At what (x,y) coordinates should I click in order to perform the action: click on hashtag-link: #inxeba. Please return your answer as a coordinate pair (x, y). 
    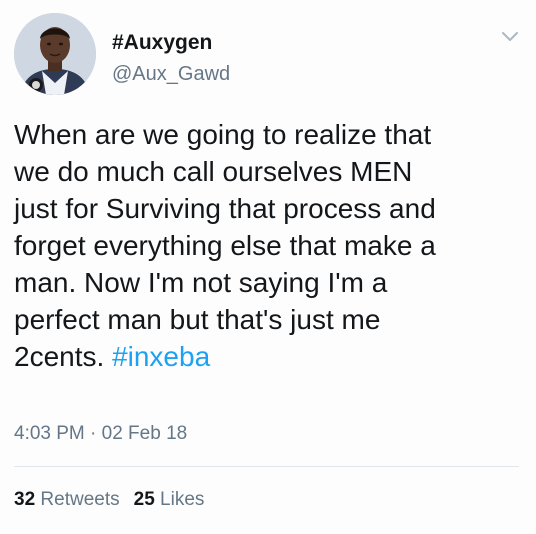
    Looking at the image, I should click on (161, 356).